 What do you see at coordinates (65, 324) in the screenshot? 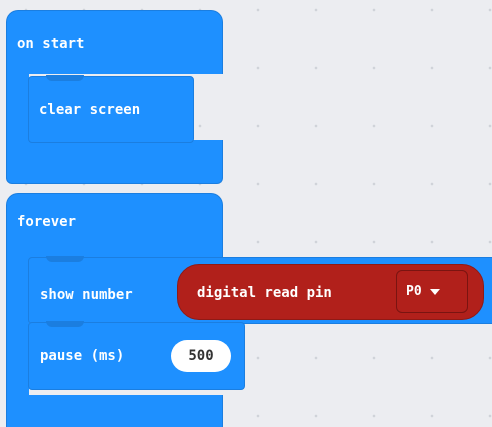
I see `pause-notch` at bounding box center [65, 324].